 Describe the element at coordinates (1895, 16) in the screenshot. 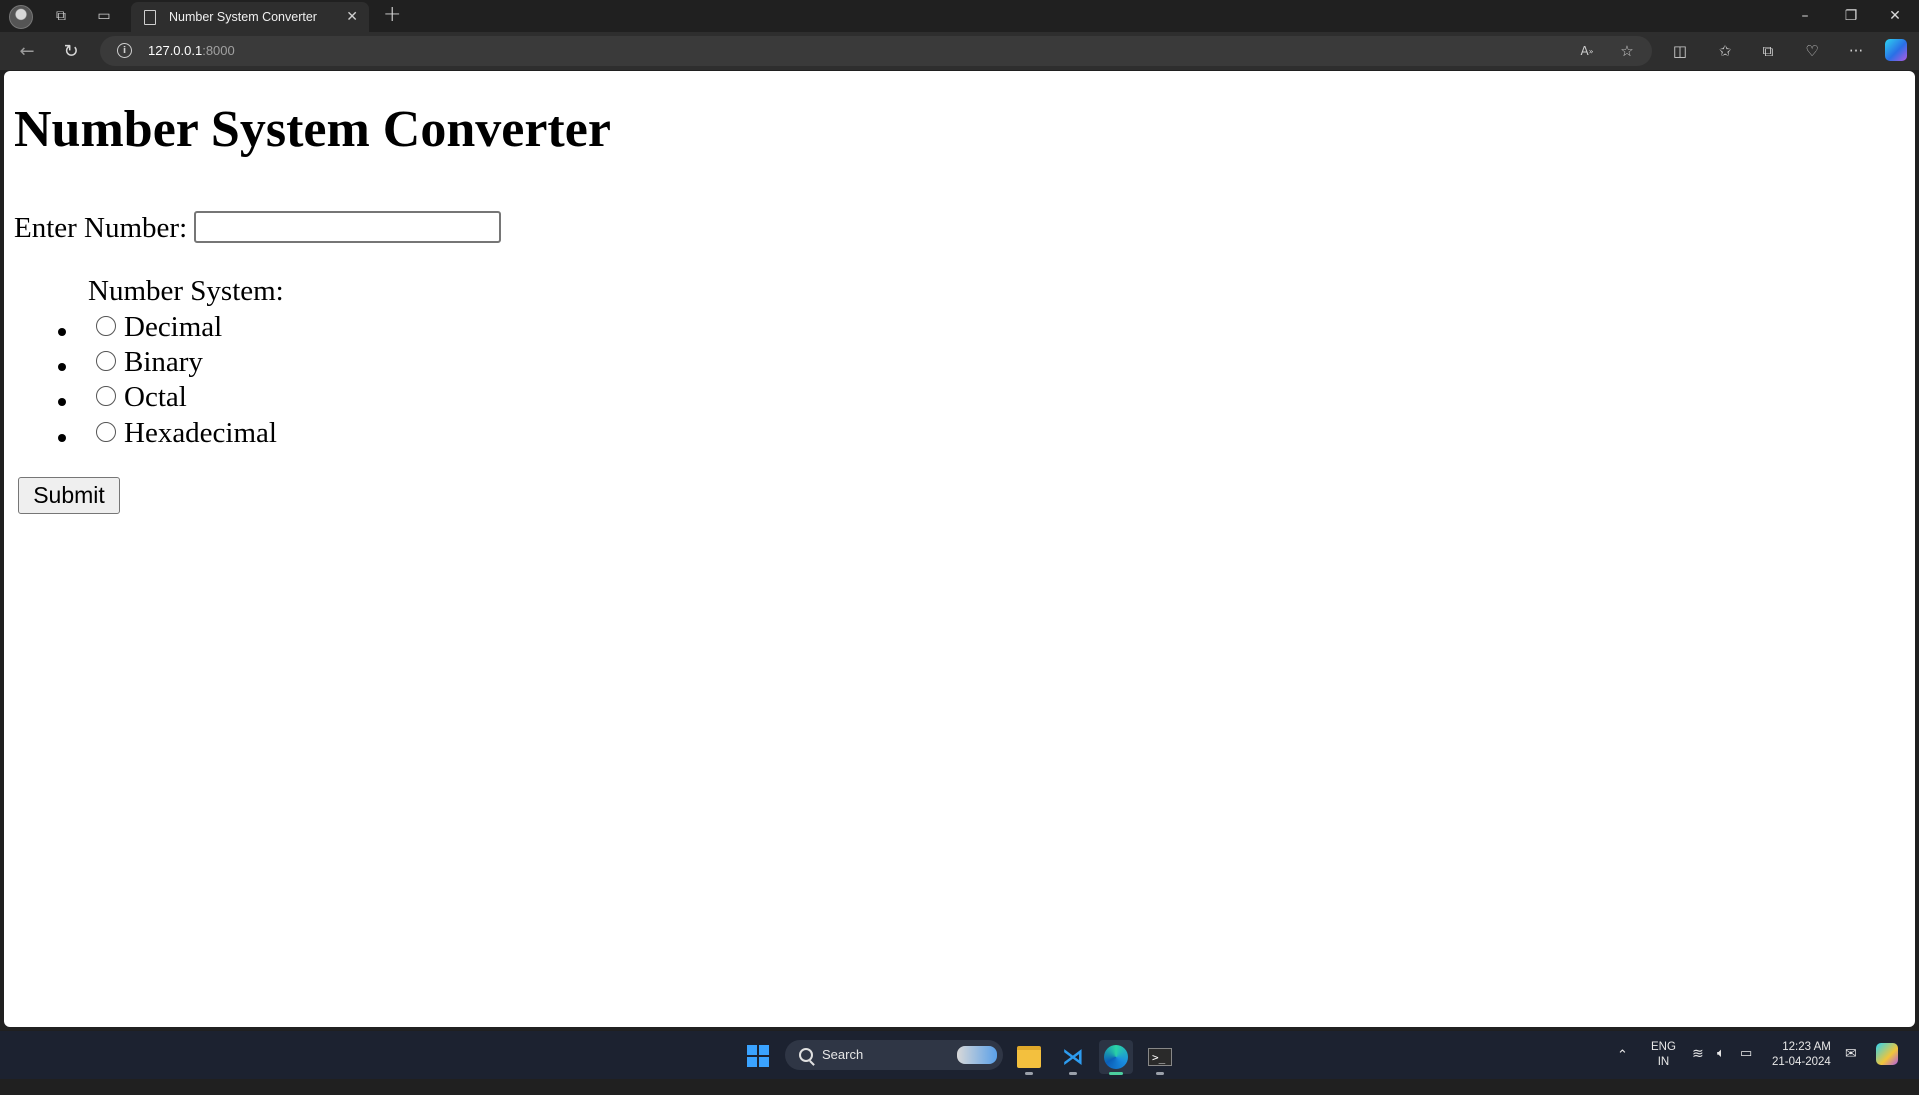

I see `close-window-icon: ✕` at that location.